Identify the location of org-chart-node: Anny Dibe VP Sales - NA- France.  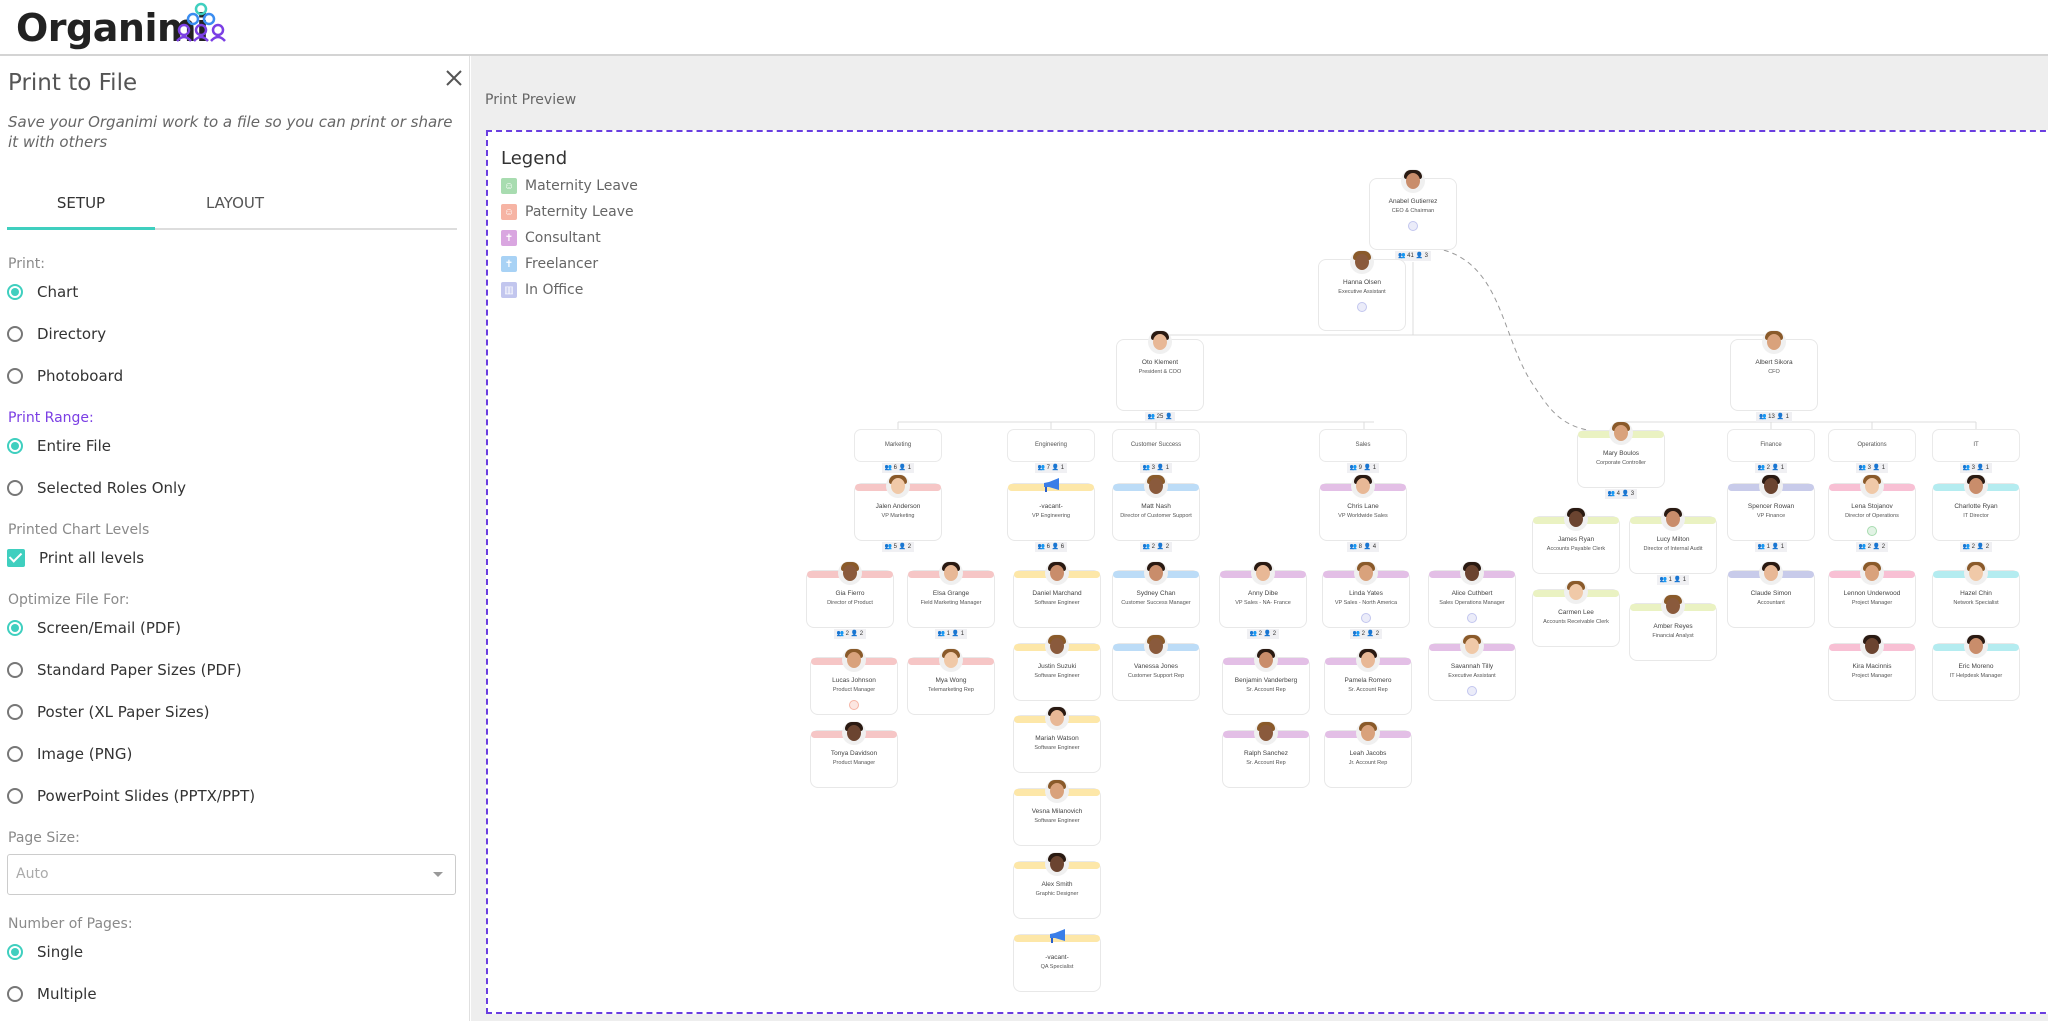
(1263, 594).